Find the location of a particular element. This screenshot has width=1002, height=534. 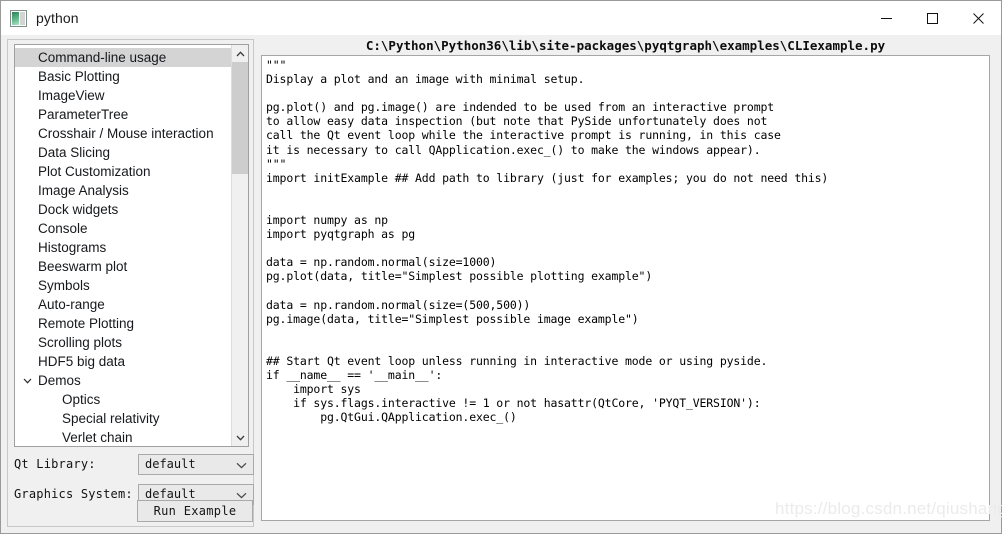

tree-item-label: Image Analysis is located at coordinates (83, 190).